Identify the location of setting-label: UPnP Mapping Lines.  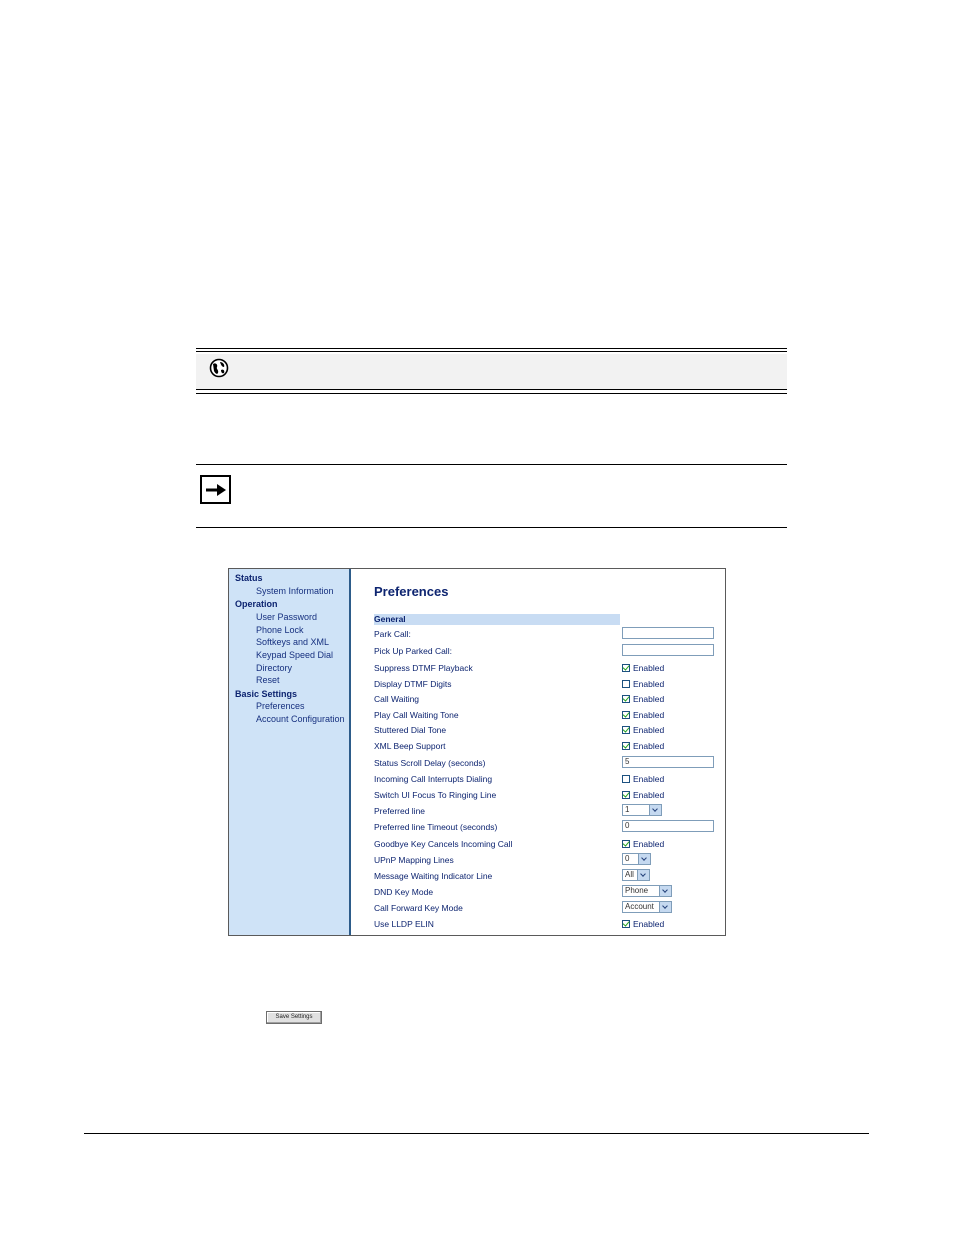
(414, 860).